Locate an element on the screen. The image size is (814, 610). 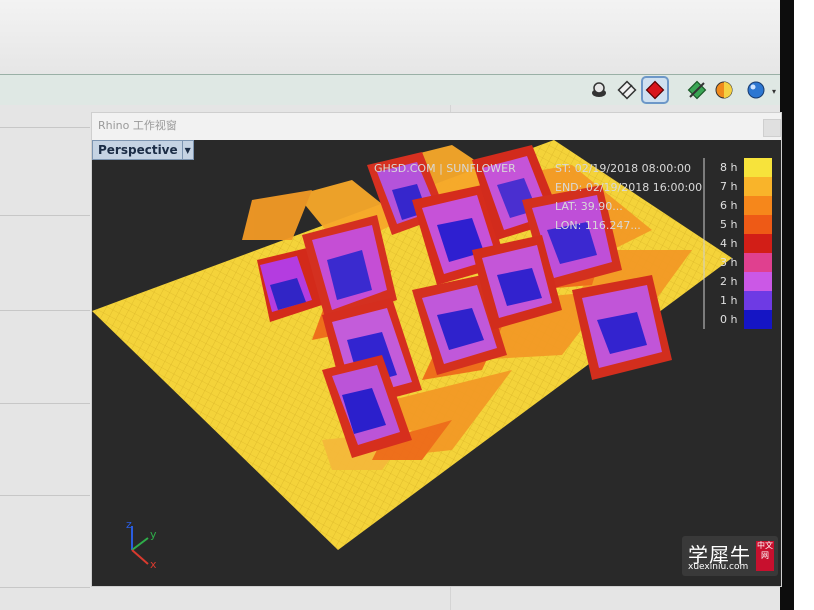
disable-preview-icon is located at coordinates (697, 90).